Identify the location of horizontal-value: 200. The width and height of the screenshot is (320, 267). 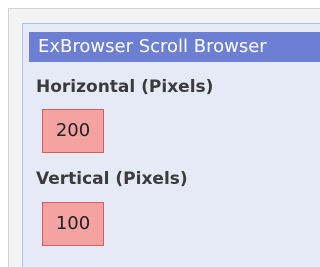
(73, 131).